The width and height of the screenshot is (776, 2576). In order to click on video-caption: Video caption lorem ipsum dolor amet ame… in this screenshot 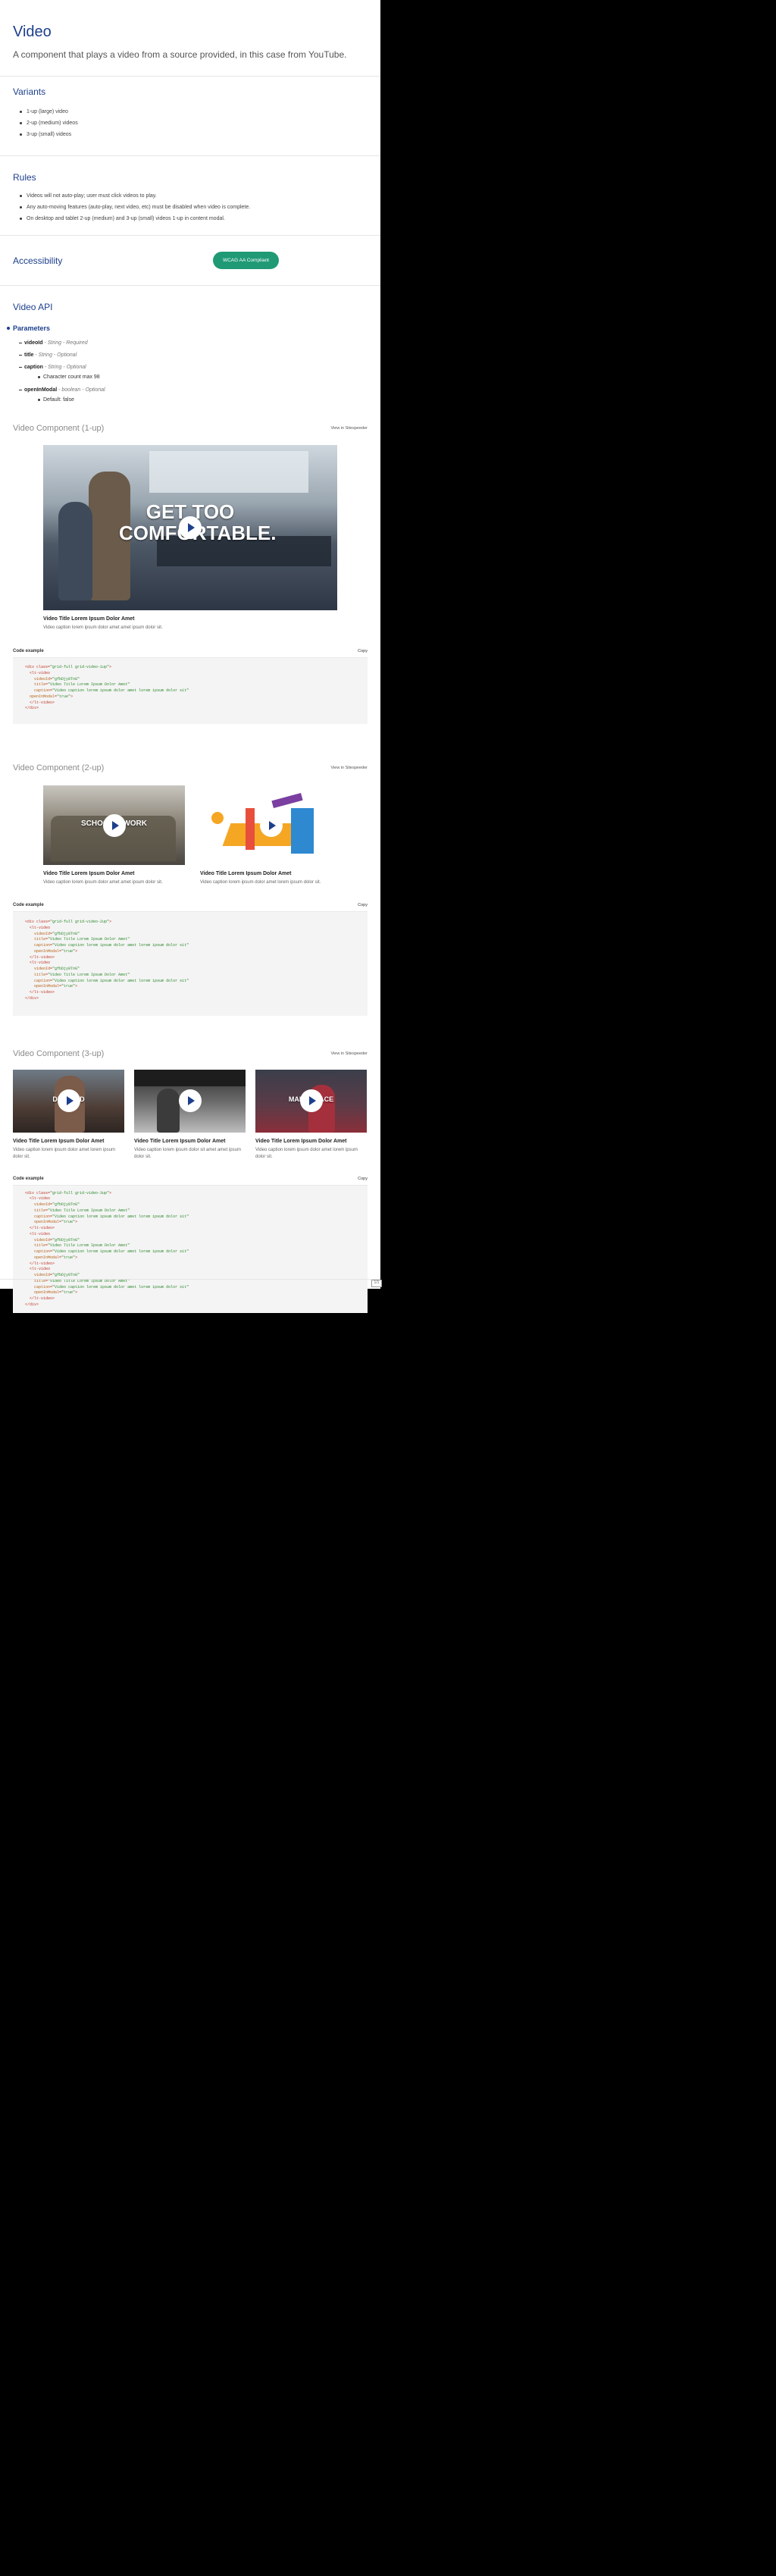, I will do `click(103, 883)`.